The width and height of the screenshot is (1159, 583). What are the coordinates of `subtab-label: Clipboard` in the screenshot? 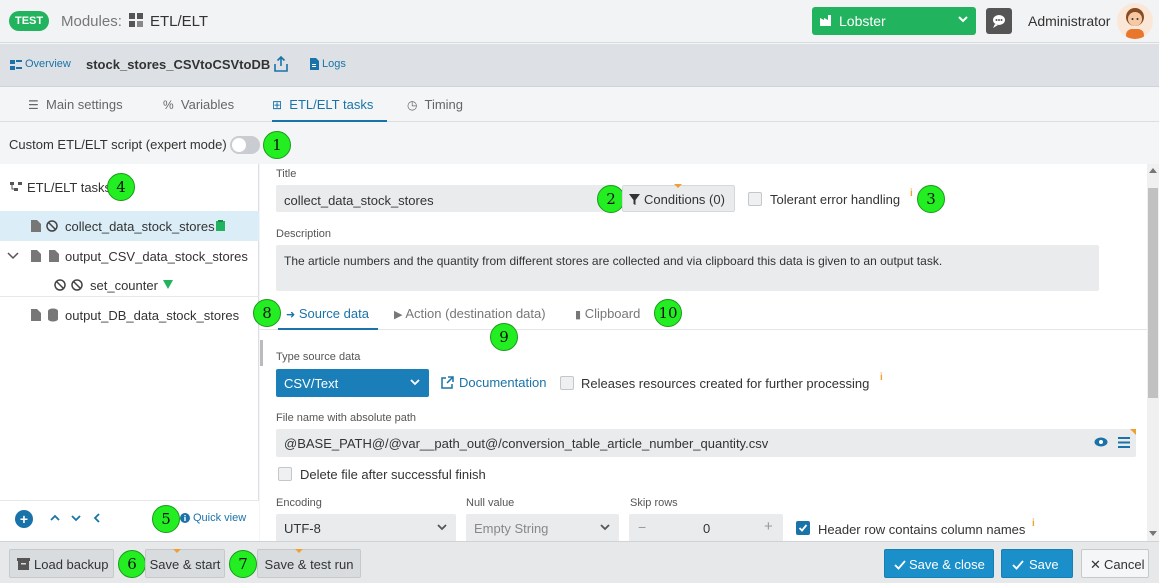 It's located at (612, 313).